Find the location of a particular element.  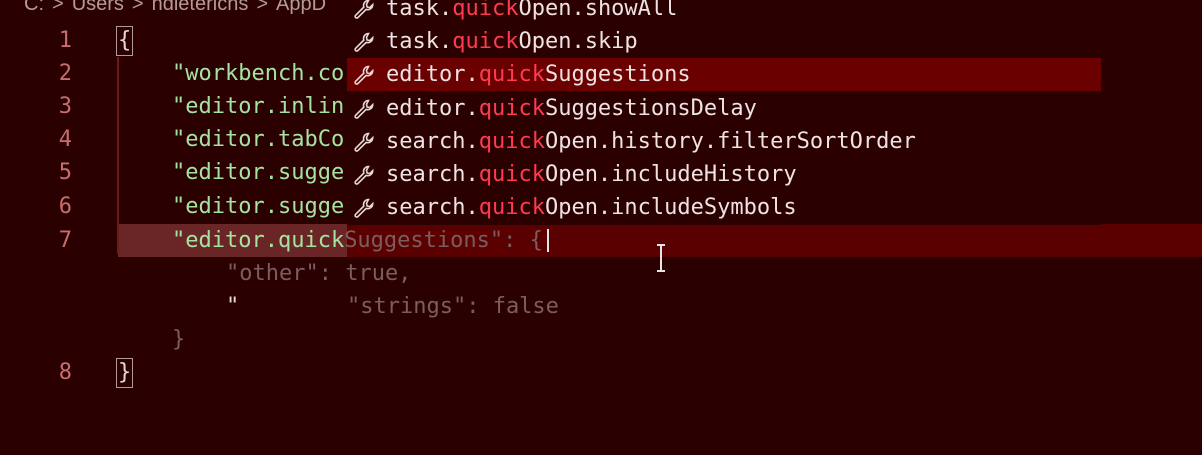

json-key: "editor.inlin is located at coordinates (258, 106).